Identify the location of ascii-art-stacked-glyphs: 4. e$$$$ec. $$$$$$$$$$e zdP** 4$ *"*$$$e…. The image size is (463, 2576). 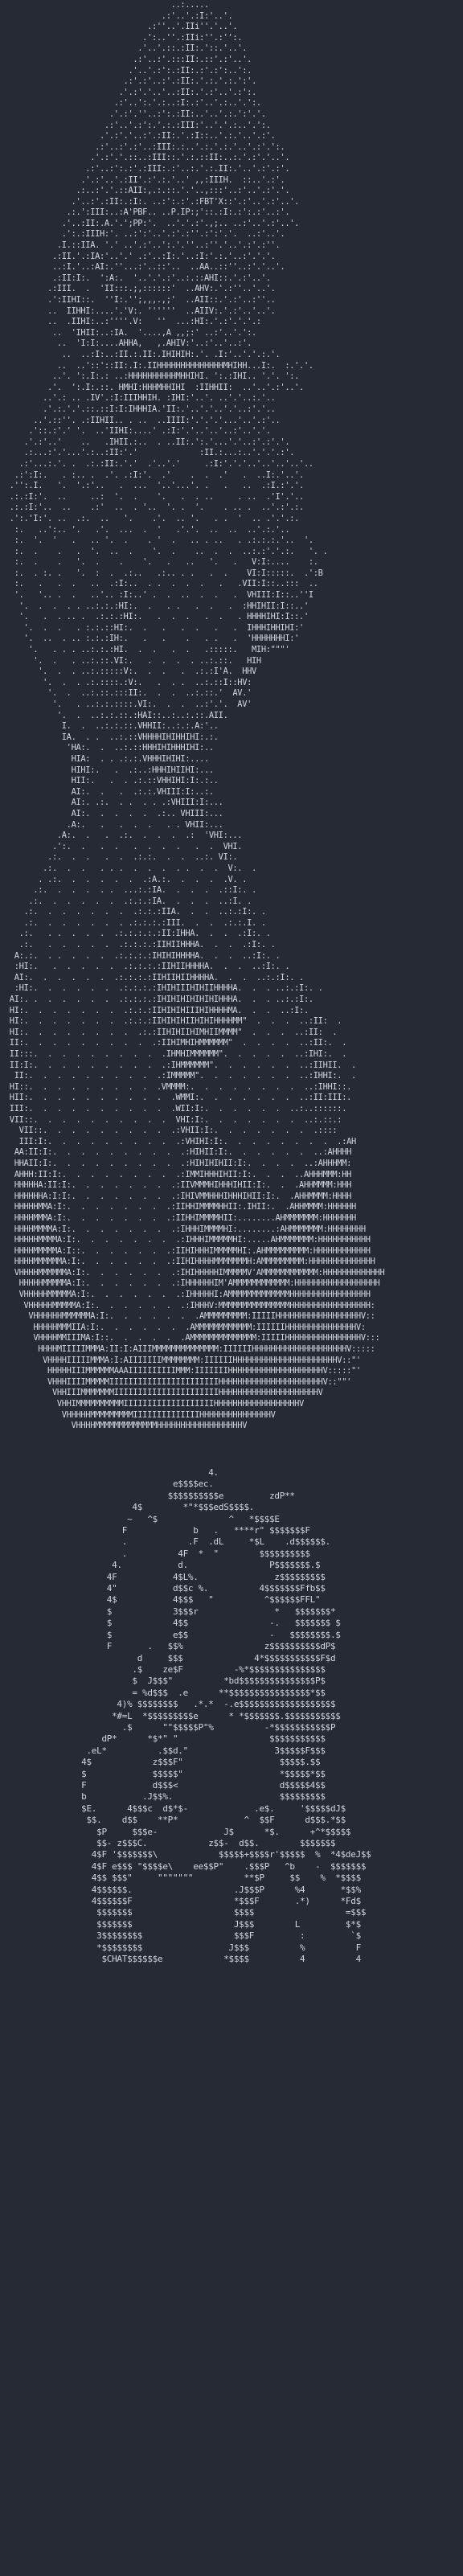
(226, 1716).